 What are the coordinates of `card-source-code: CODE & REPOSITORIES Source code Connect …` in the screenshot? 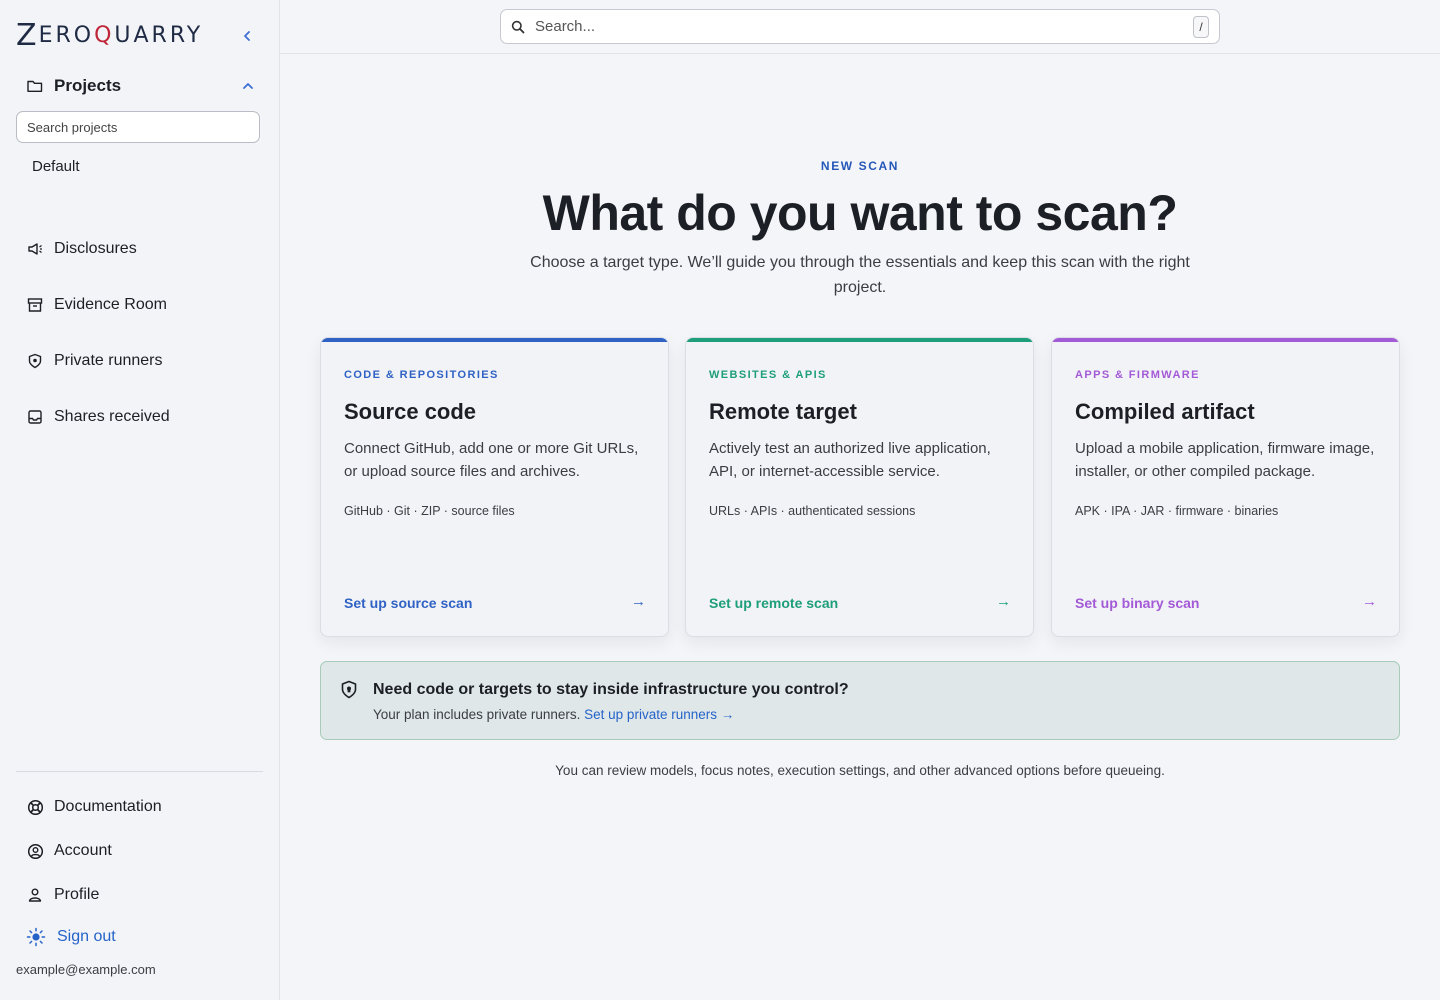 It's located at (494, 487).